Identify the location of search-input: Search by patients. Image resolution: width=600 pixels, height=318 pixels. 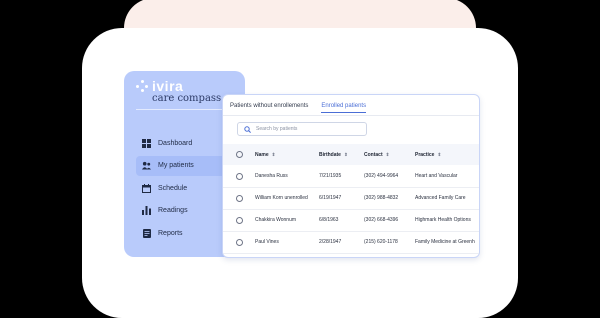
(302, 129).